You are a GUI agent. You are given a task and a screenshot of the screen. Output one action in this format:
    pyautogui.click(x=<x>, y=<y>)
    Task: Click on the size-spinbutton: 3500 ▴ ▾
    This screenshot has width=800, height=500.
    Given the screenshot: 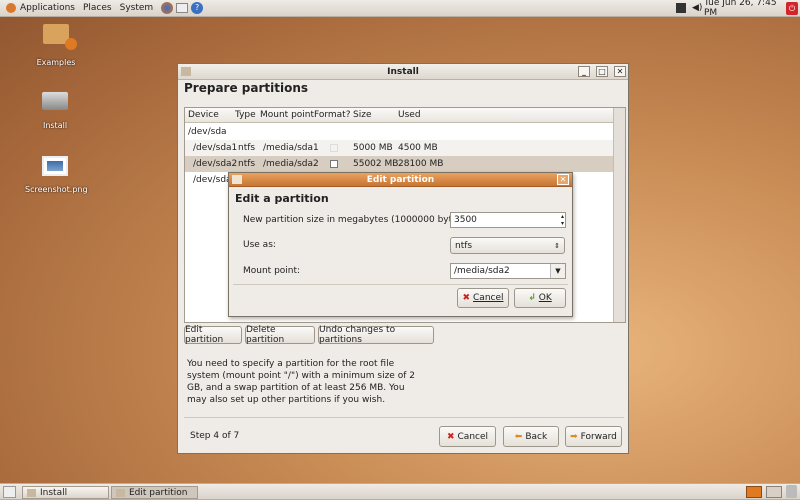 What is the action you would take?
    pyautogui.click(x=508, y=220)
    